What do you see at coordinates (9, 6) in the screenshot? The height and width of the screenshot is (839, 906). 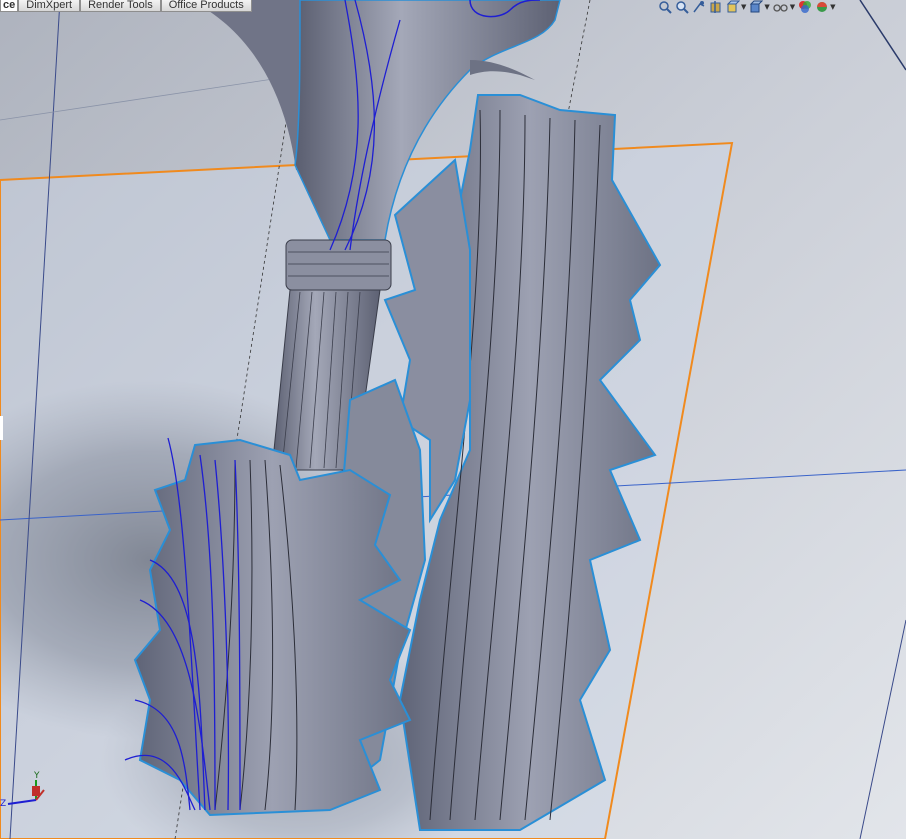 I see `tab-features: ce` at bounding box center [9, 6].